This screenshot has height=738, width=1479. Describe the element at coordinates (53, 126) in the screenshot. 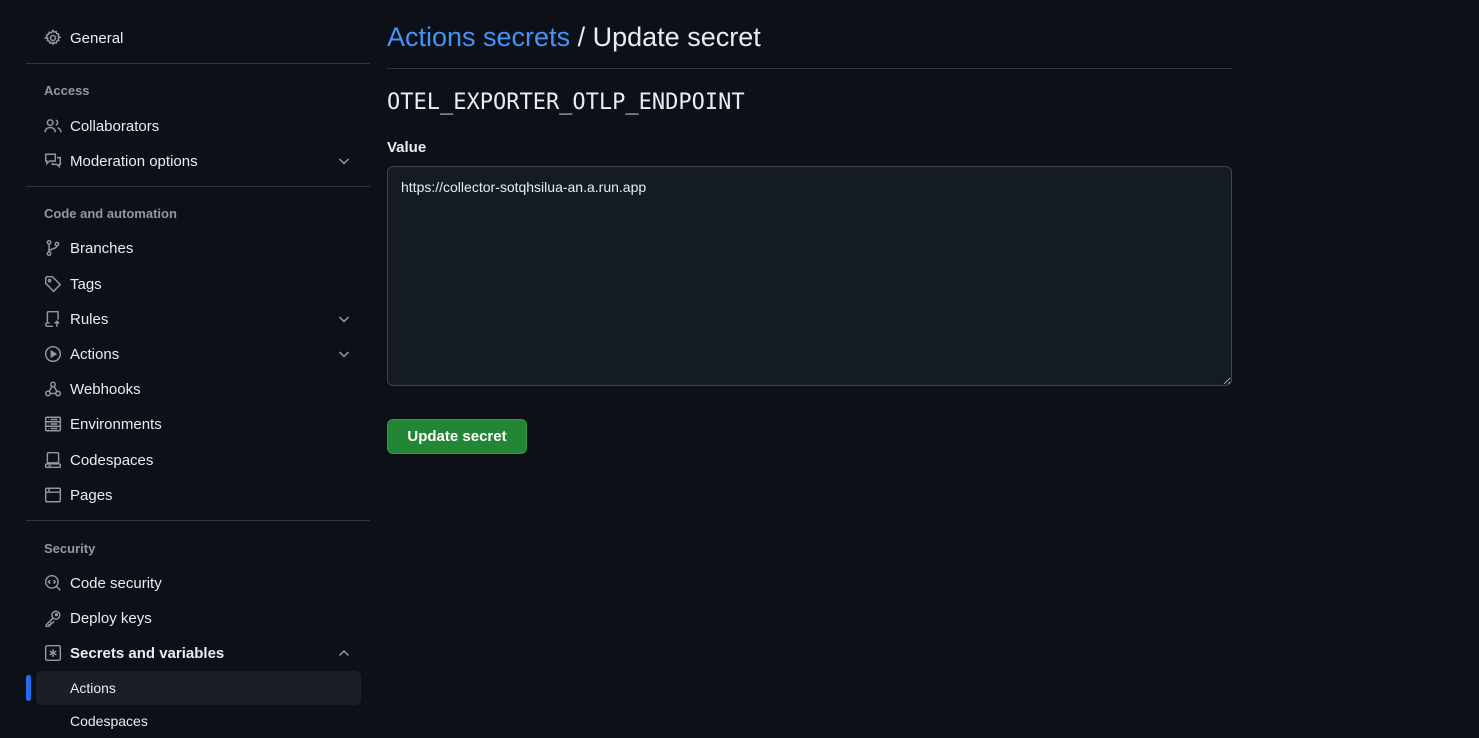

I see `people-icon` at that location.